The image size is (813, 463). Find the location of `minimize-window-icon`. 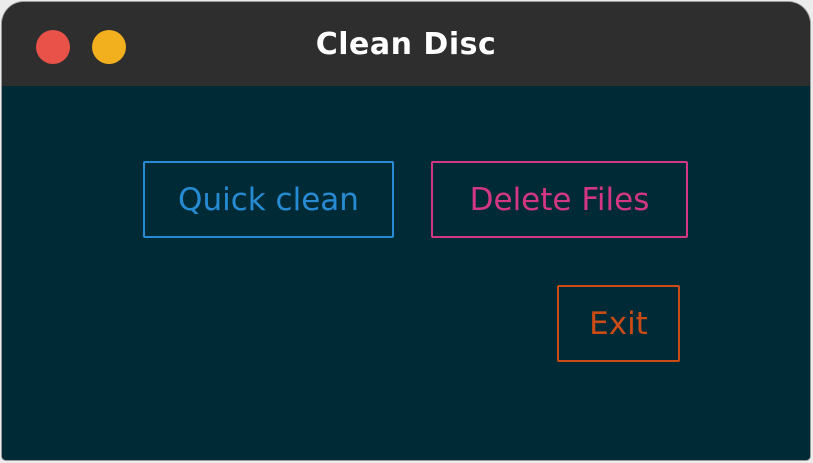

minimize-window-icon is located at coordinates (109, 47).